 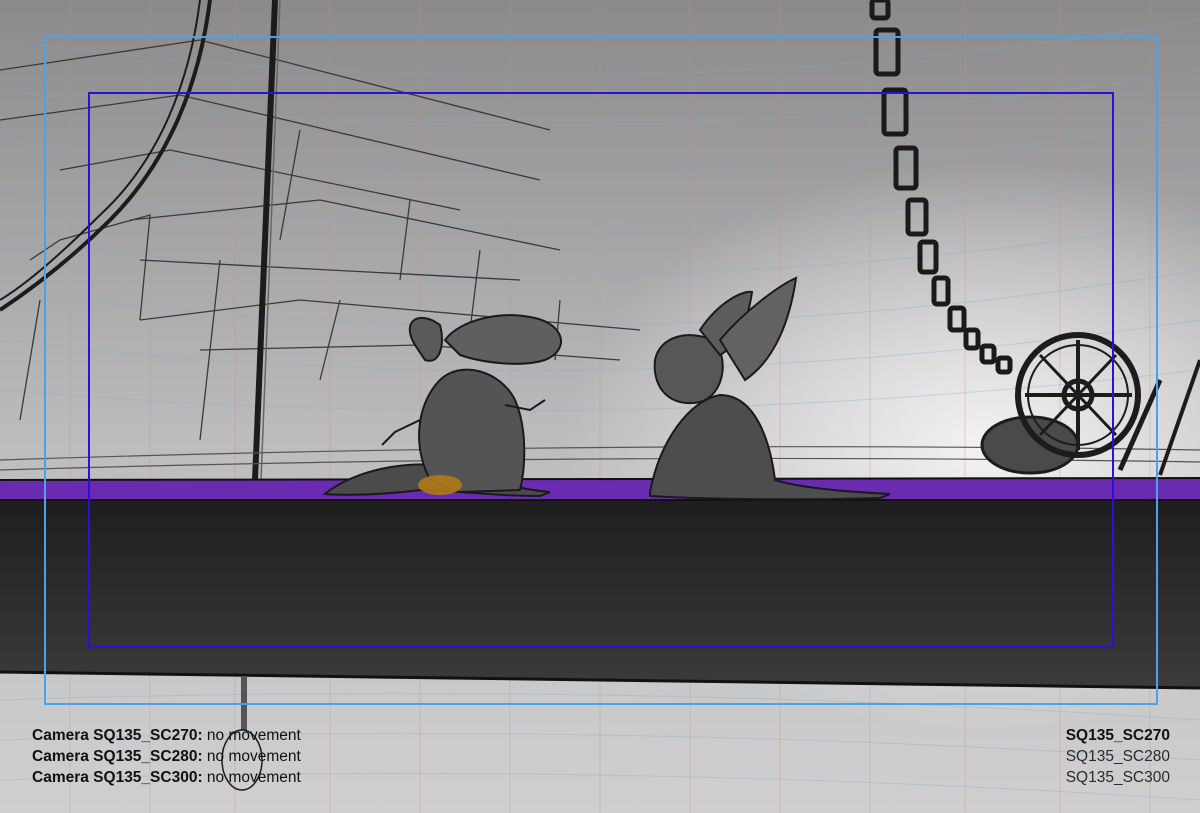 What do you see at coordinates (1117, 777) in the screenshot?
I see `scene-id: SQ135_SC300` at bounding box center [1117, 777].